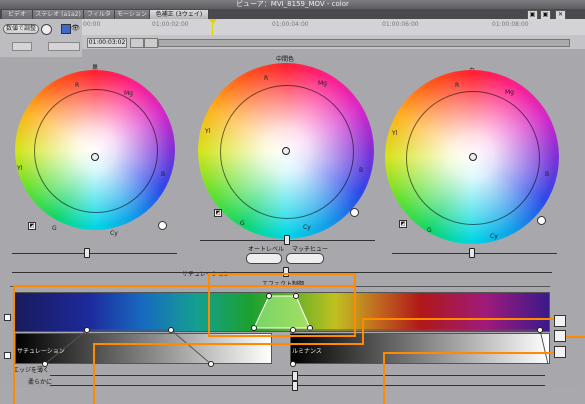 The width and height of the screenshot is (585, 404). I want to click on matchhue-buttons, so click(305, 258).